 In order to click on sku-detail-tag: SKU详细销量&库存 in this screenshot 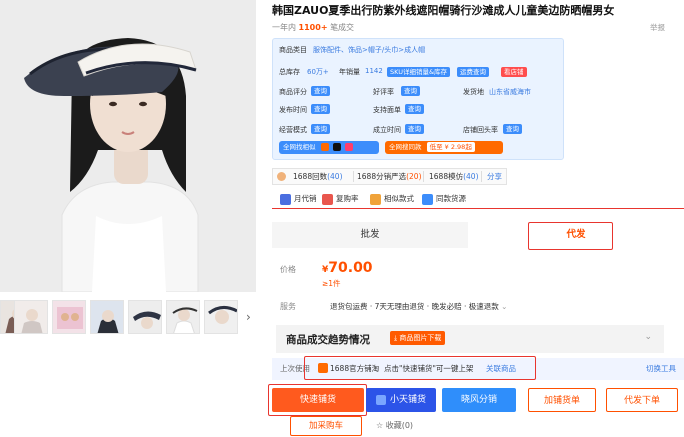, I will do `click(419, 72)`.